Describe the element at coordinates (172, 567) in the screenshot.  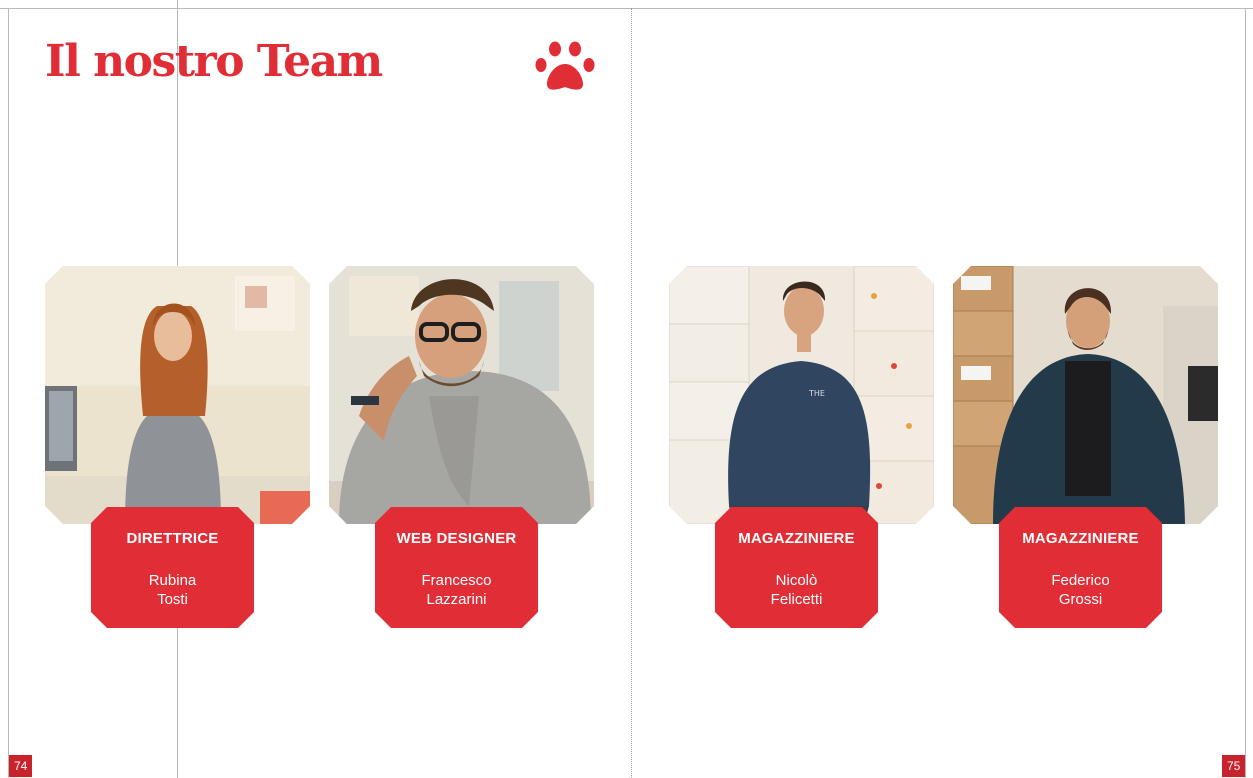
I see `role-label: DIRETTRICE Rubina Tosti` at that location.